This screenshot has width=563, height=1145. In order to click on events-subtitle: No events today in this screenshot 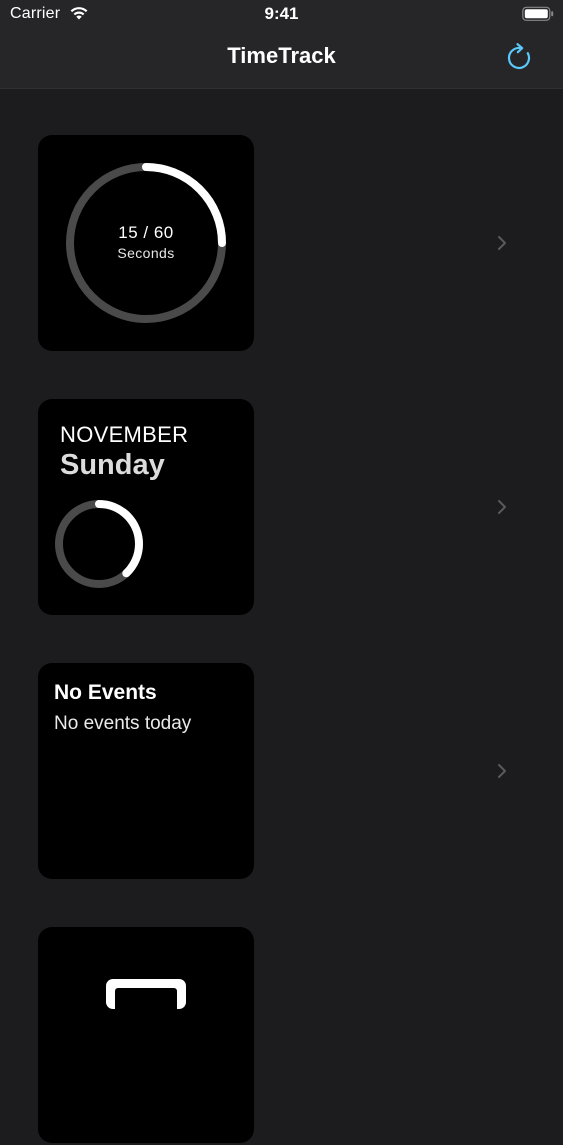, I will do `click(123, 723)`.